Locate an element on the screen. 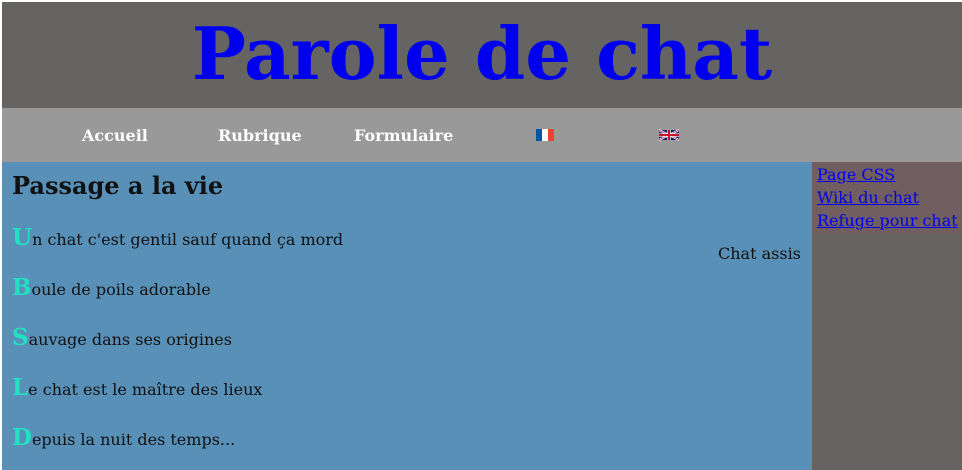 The image size is (962, 470). drop-initial: S is located at coordinates (20, 337).